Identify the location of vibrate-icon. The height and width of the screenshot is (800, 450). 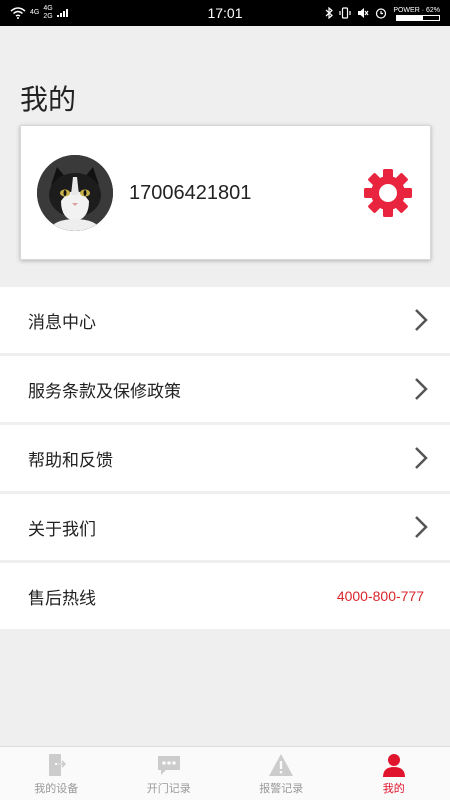
(345, 13).